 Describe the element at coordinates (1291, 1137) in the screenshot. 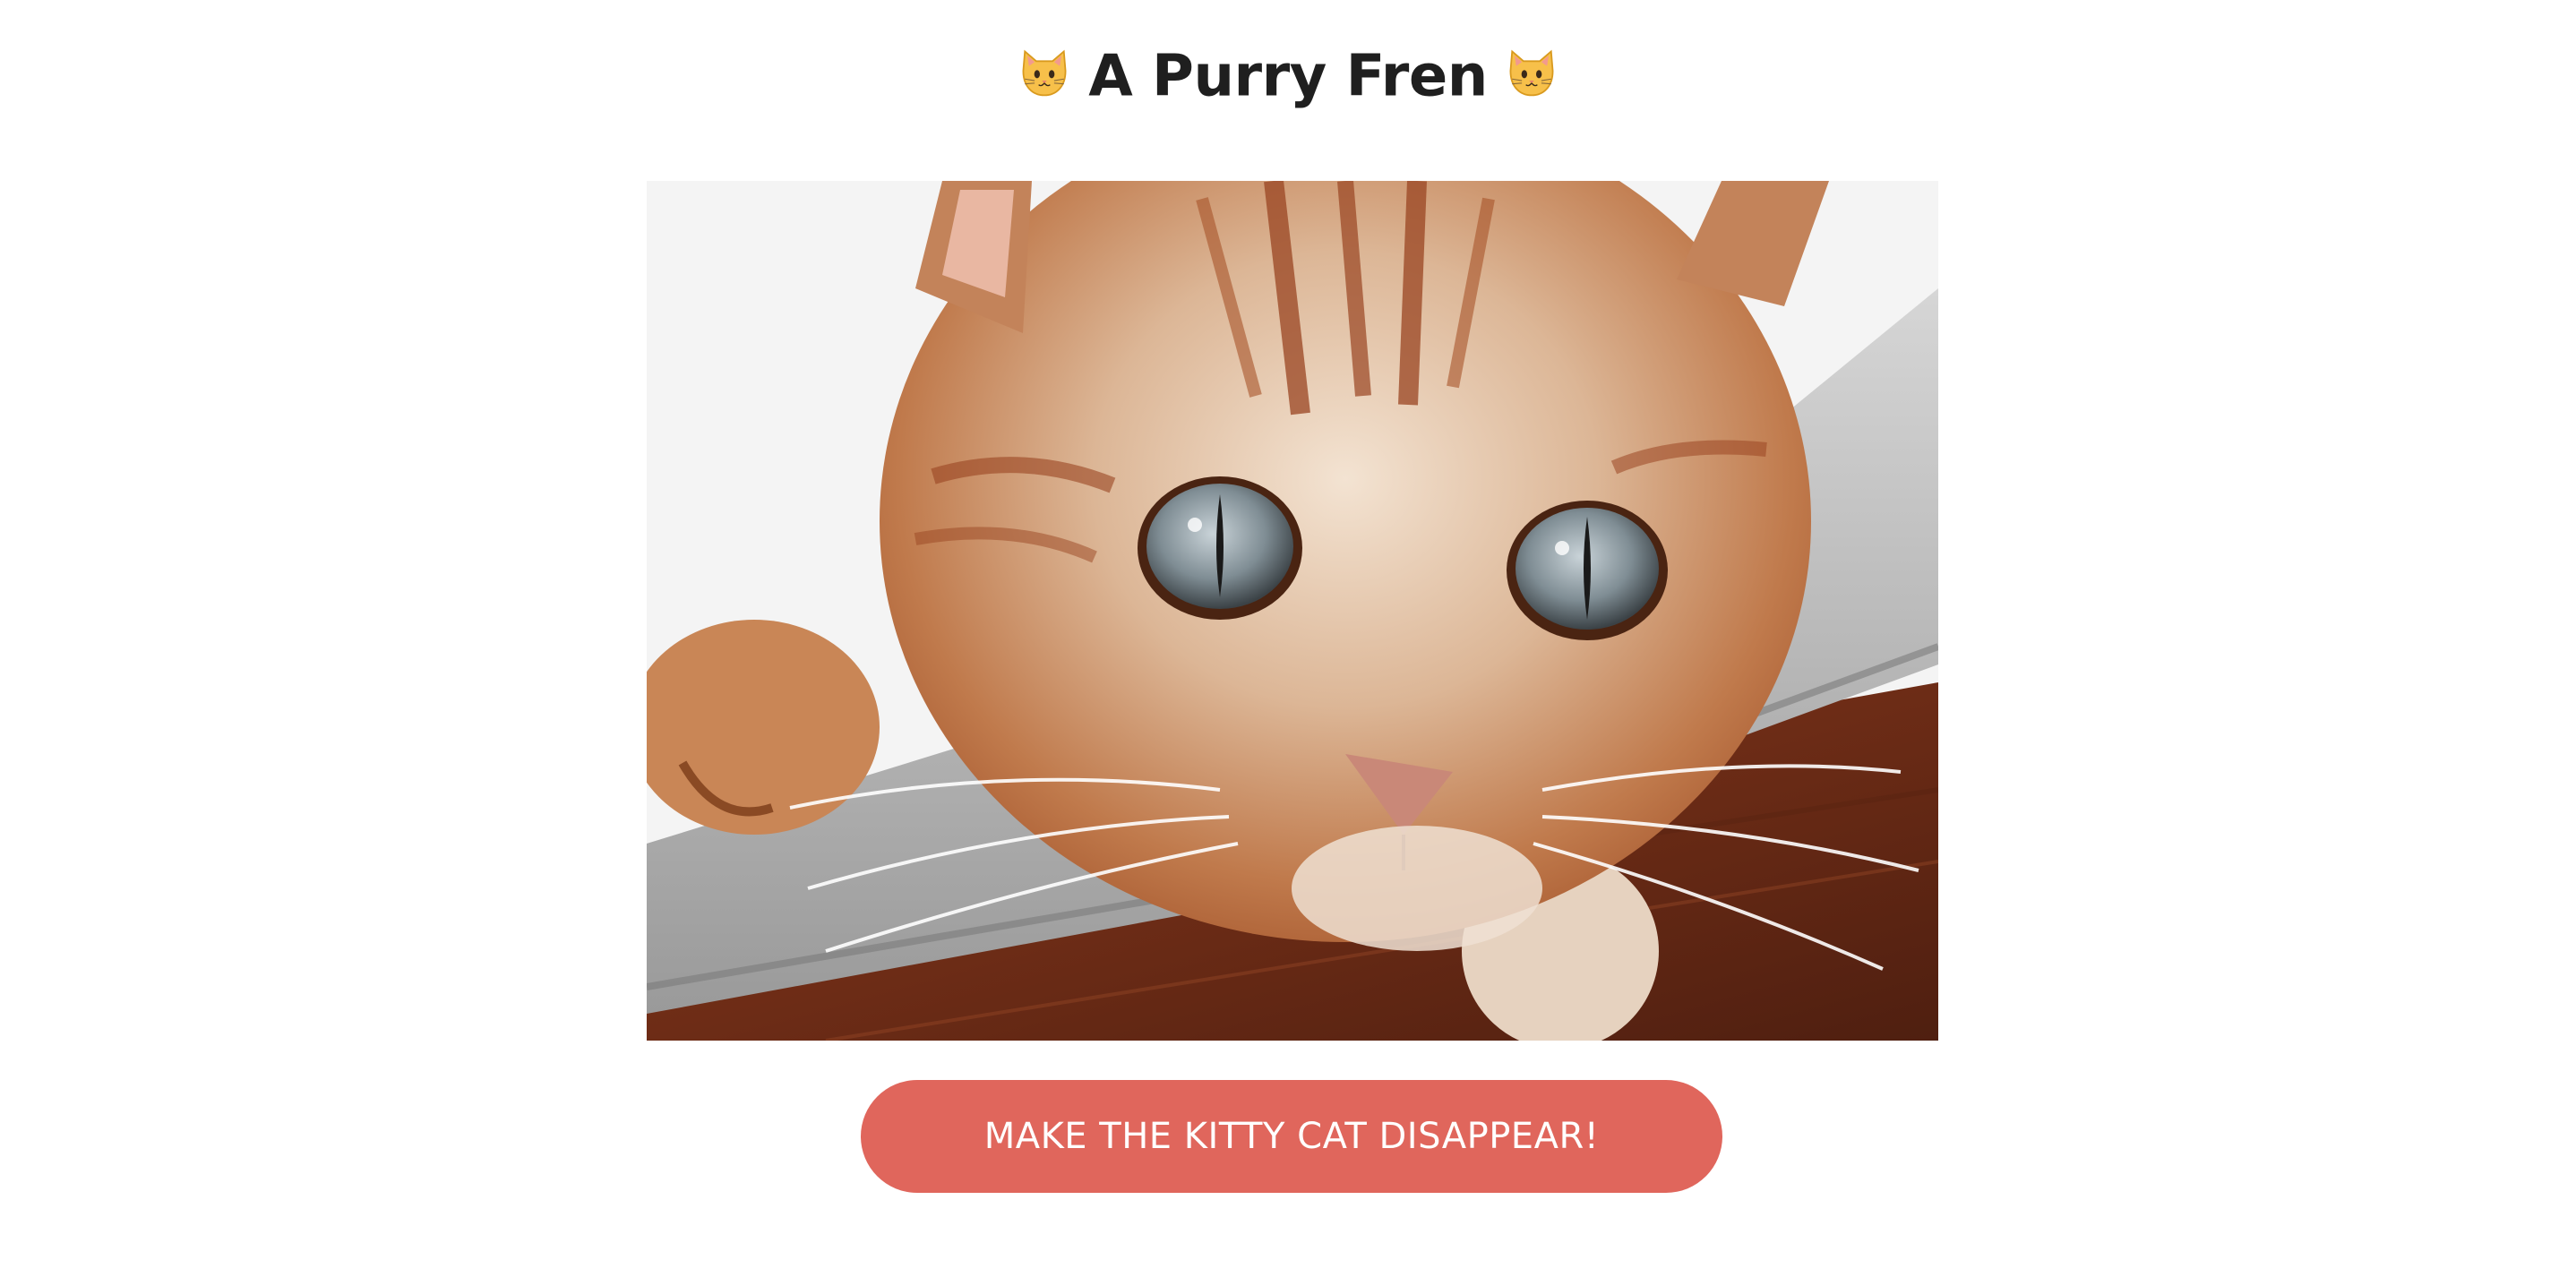

I see `disappear-cat-button: MAKE THE KITTY CAT DISAPPEAR!` at that location.